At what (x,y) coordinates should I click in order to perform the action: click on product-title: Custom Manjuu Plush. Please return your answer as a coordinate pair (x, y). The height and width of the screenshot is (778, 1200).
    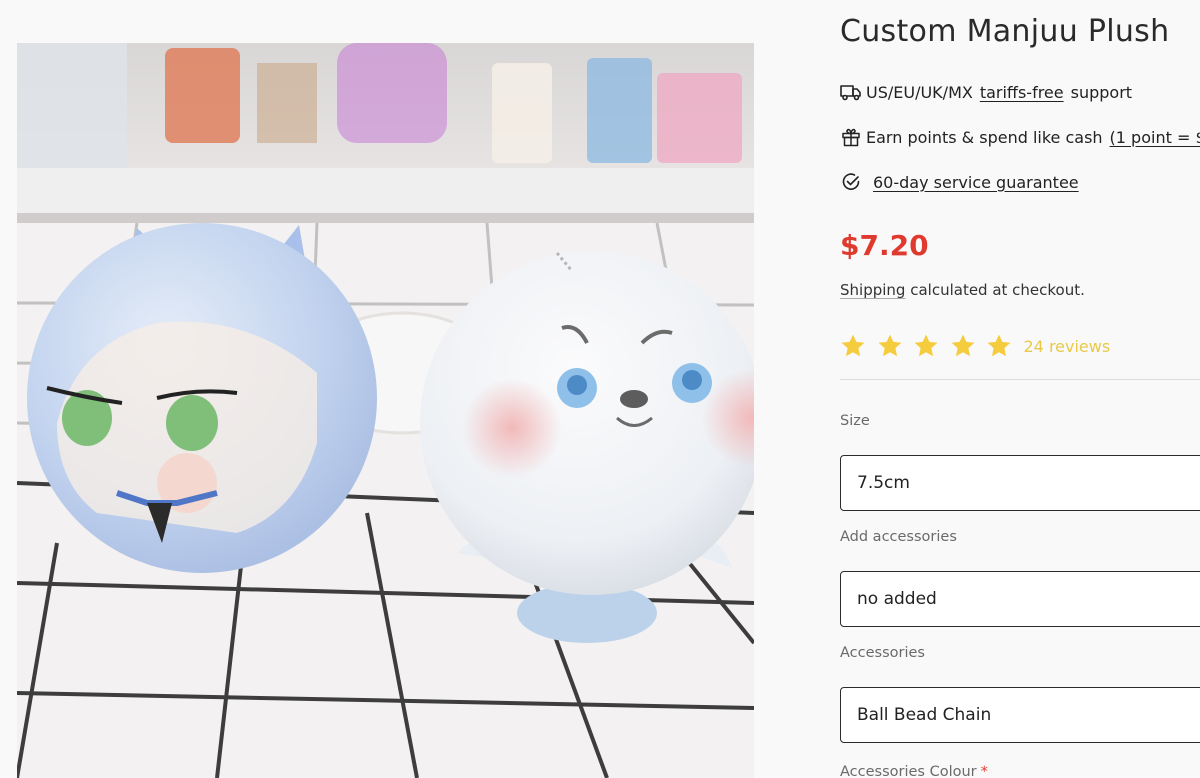
    Looking at the image, I should click on (1005, 31).